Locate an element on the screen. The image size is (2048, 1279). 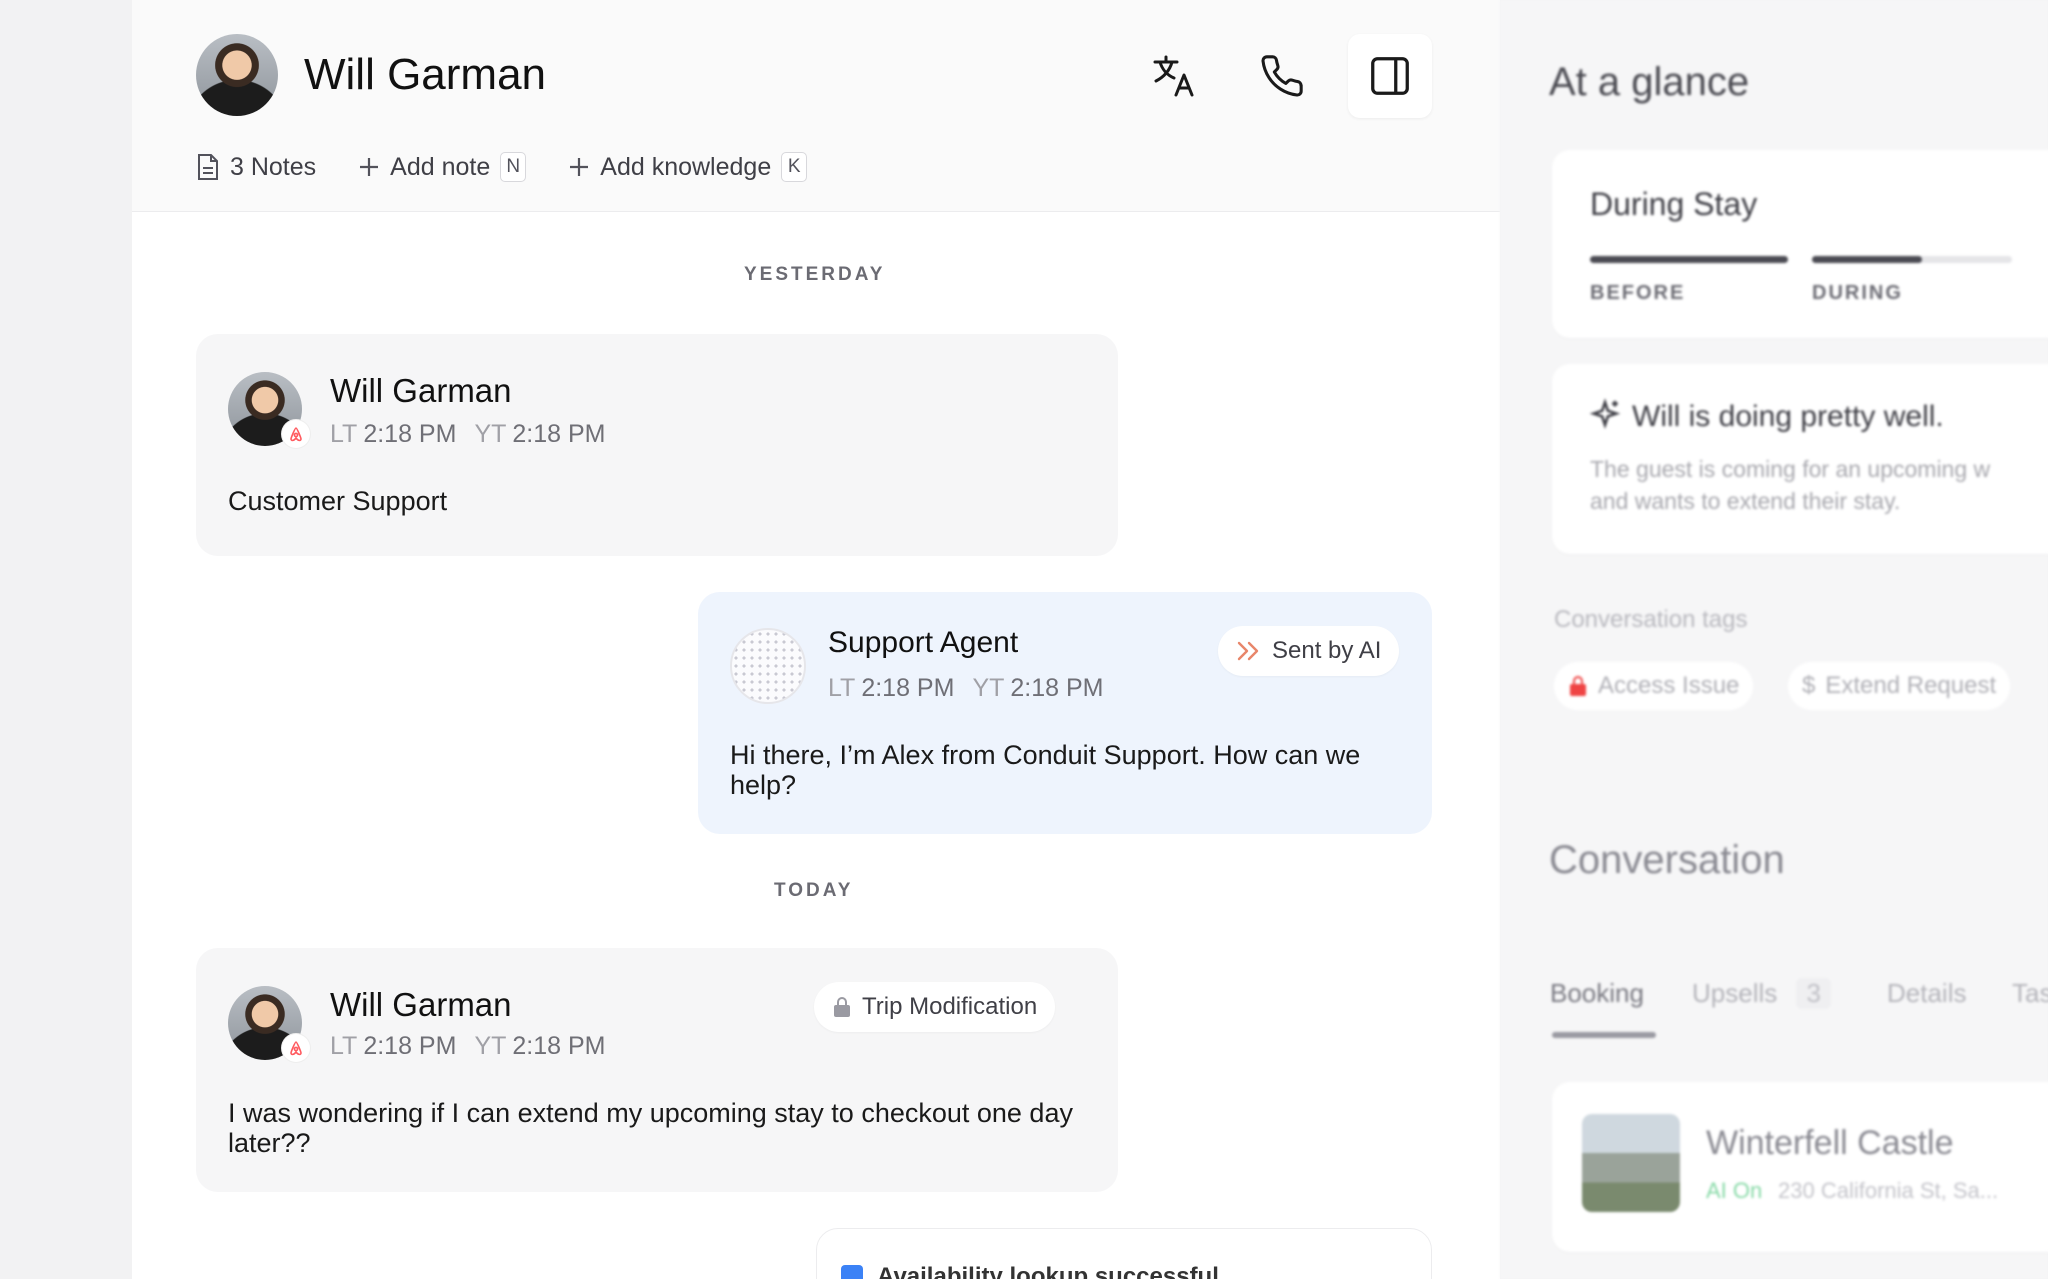
date-divider-today: TODAY is located at coordinates (814, 890).